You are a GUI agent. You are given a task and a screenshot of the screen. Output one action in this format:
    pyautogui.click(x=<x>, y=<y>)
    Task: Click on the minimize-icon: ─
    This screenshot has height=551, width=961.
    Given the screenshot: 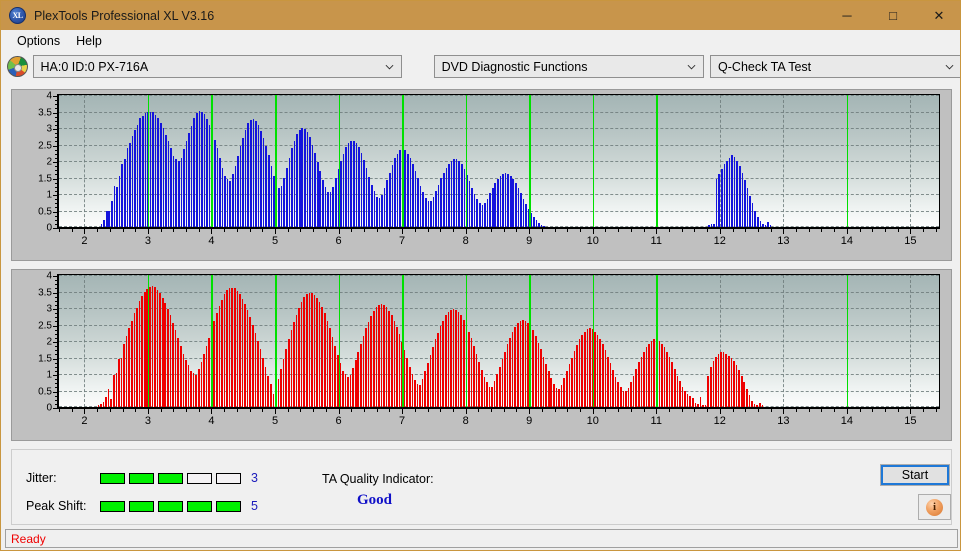 What is the action you would take?
    pyautogui.click(x=847, y=15)
    